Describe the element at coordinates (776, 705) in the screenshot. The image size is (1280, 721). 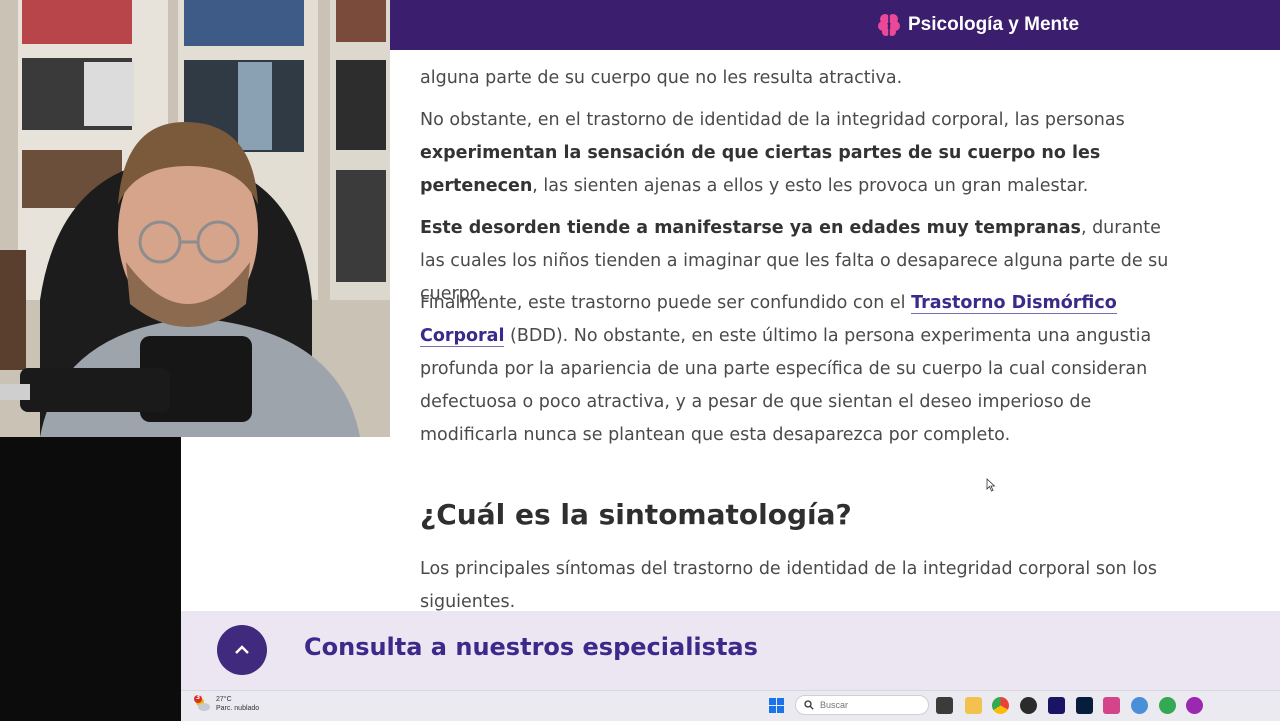
I see `windows-start-icon` at that location.